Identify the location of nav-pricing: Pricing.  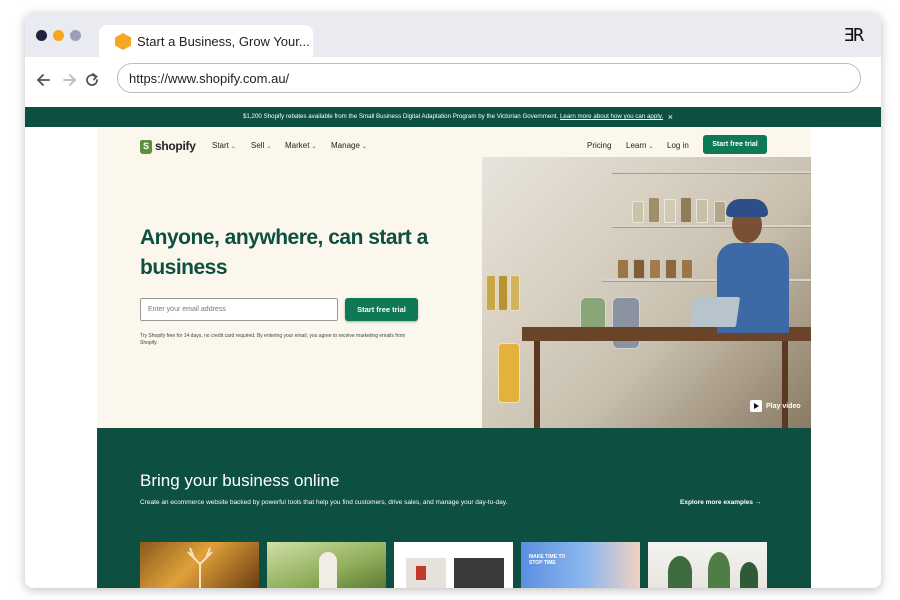
(599, 145).